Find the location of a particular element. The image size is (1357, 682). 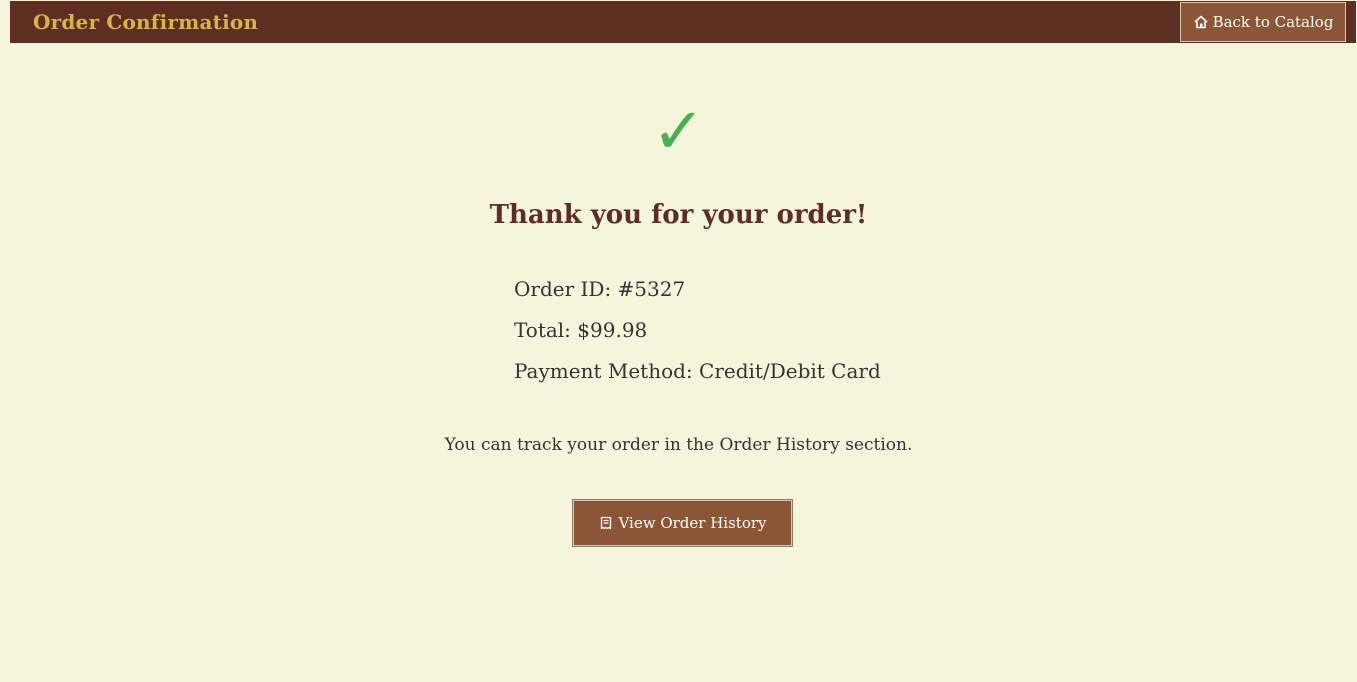

back-to-catalog-button: Back to Catalog is located at coordinates (1263, 22).